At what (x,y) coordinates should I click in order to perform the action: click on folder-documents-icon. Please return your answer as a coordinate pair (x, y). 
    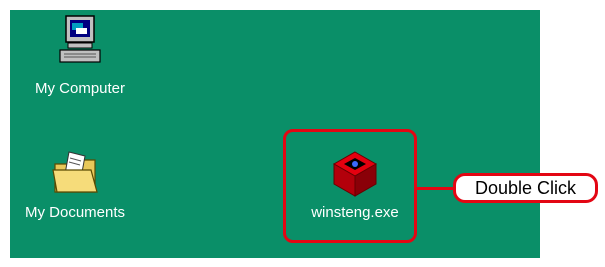
    Looking at the image, I should click on (75, 172).